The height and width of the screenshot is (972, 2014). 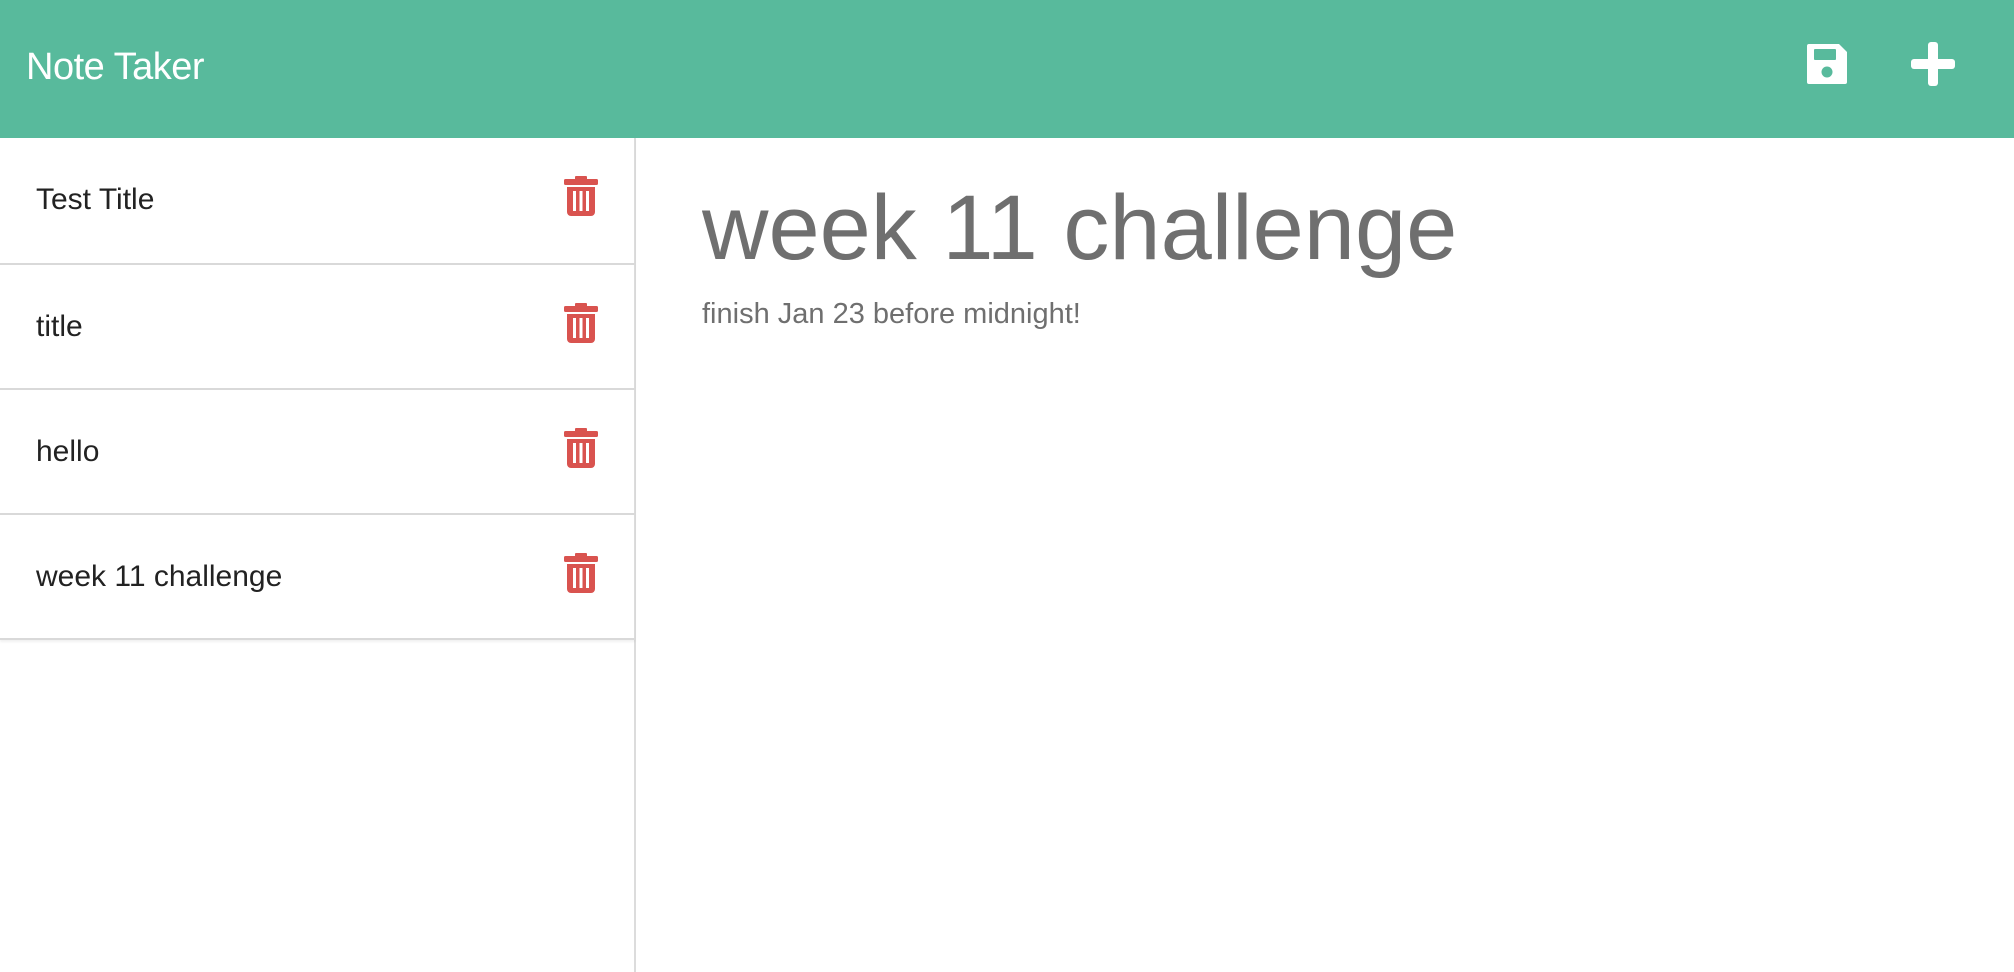 I want to click on app-title: Note Taker, so click(x=115, y=67).